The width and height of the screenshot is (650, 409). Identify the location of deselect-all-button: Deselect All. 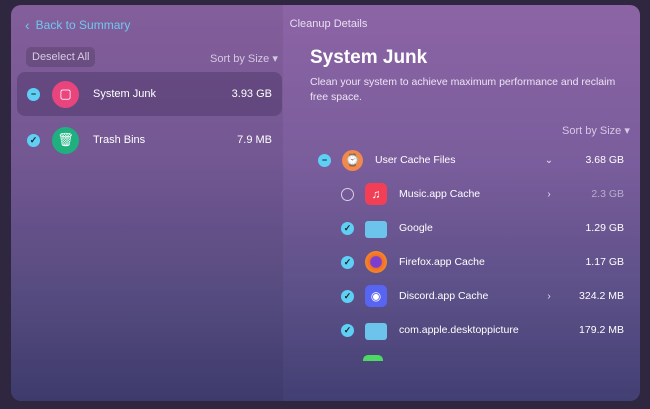
(61, 57).